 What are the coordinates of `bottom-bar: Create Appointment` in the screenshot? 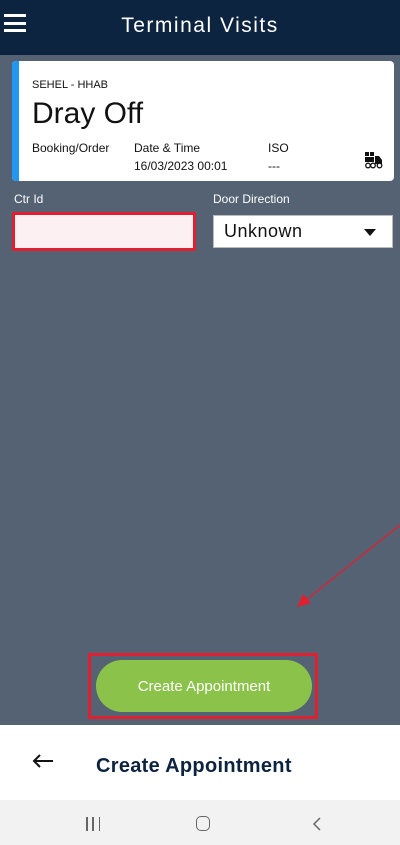 It's located at (200, 762).